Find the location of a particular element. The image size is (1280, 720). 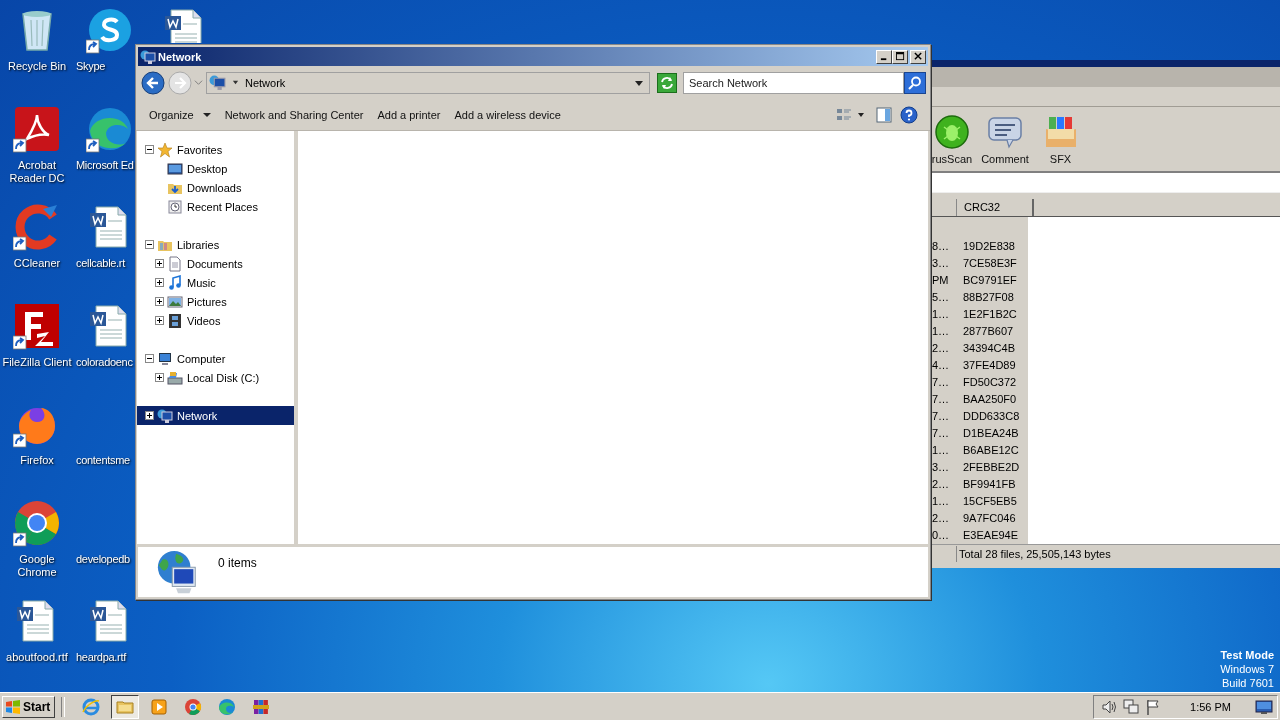

tree-item: Pictures is located at coordinates (215, 301).